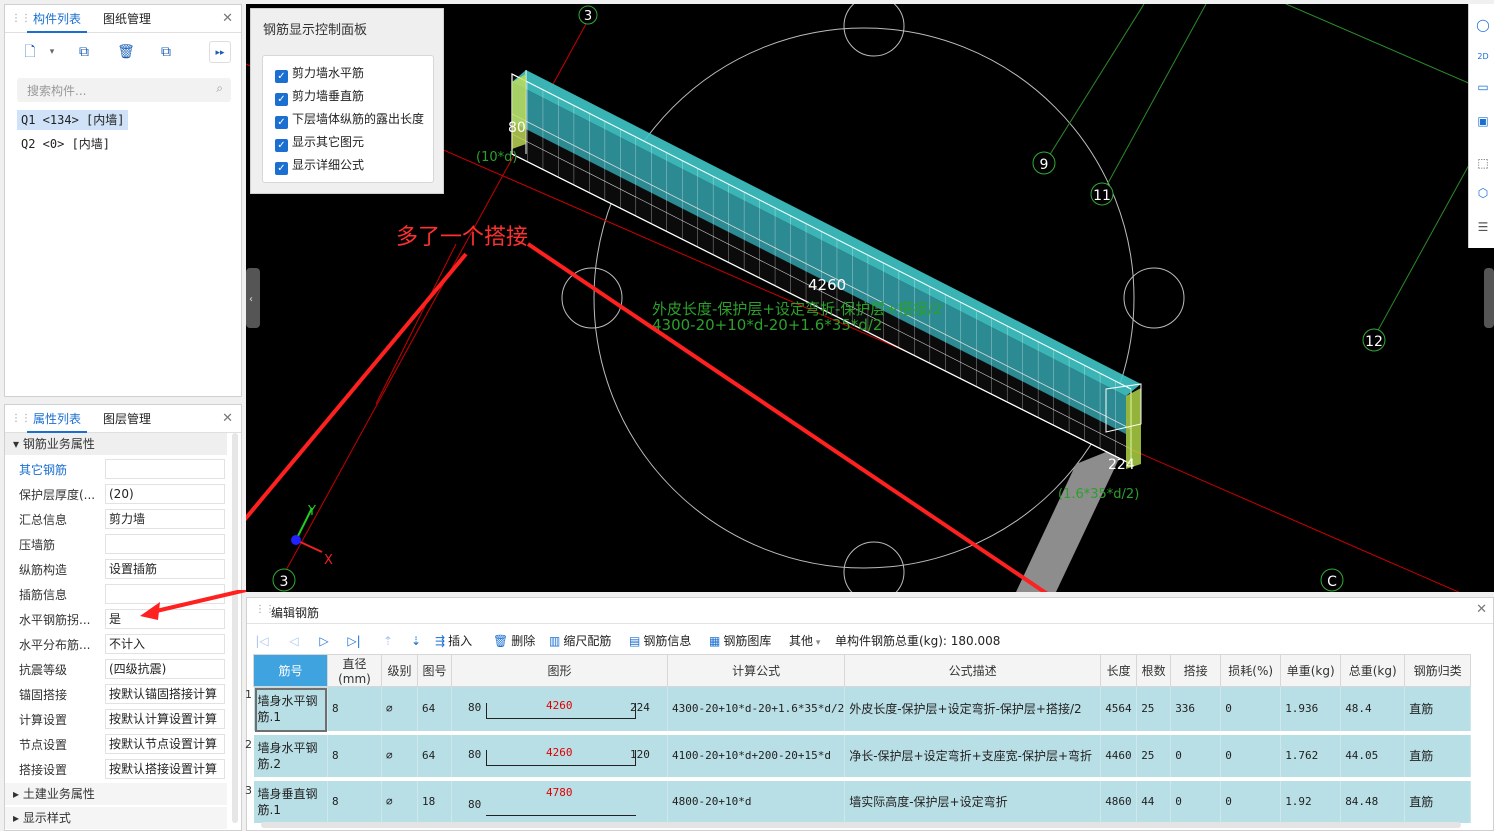 Image resolution: width=1494 pixels, height=831 pixels. What do you see at coordinates (973, 756) in the screenshot?
I see `formula-desc-cell: 净长-保护层+设定弯折+支座宽-保护层+弯折` at bounding box center [973, 756].